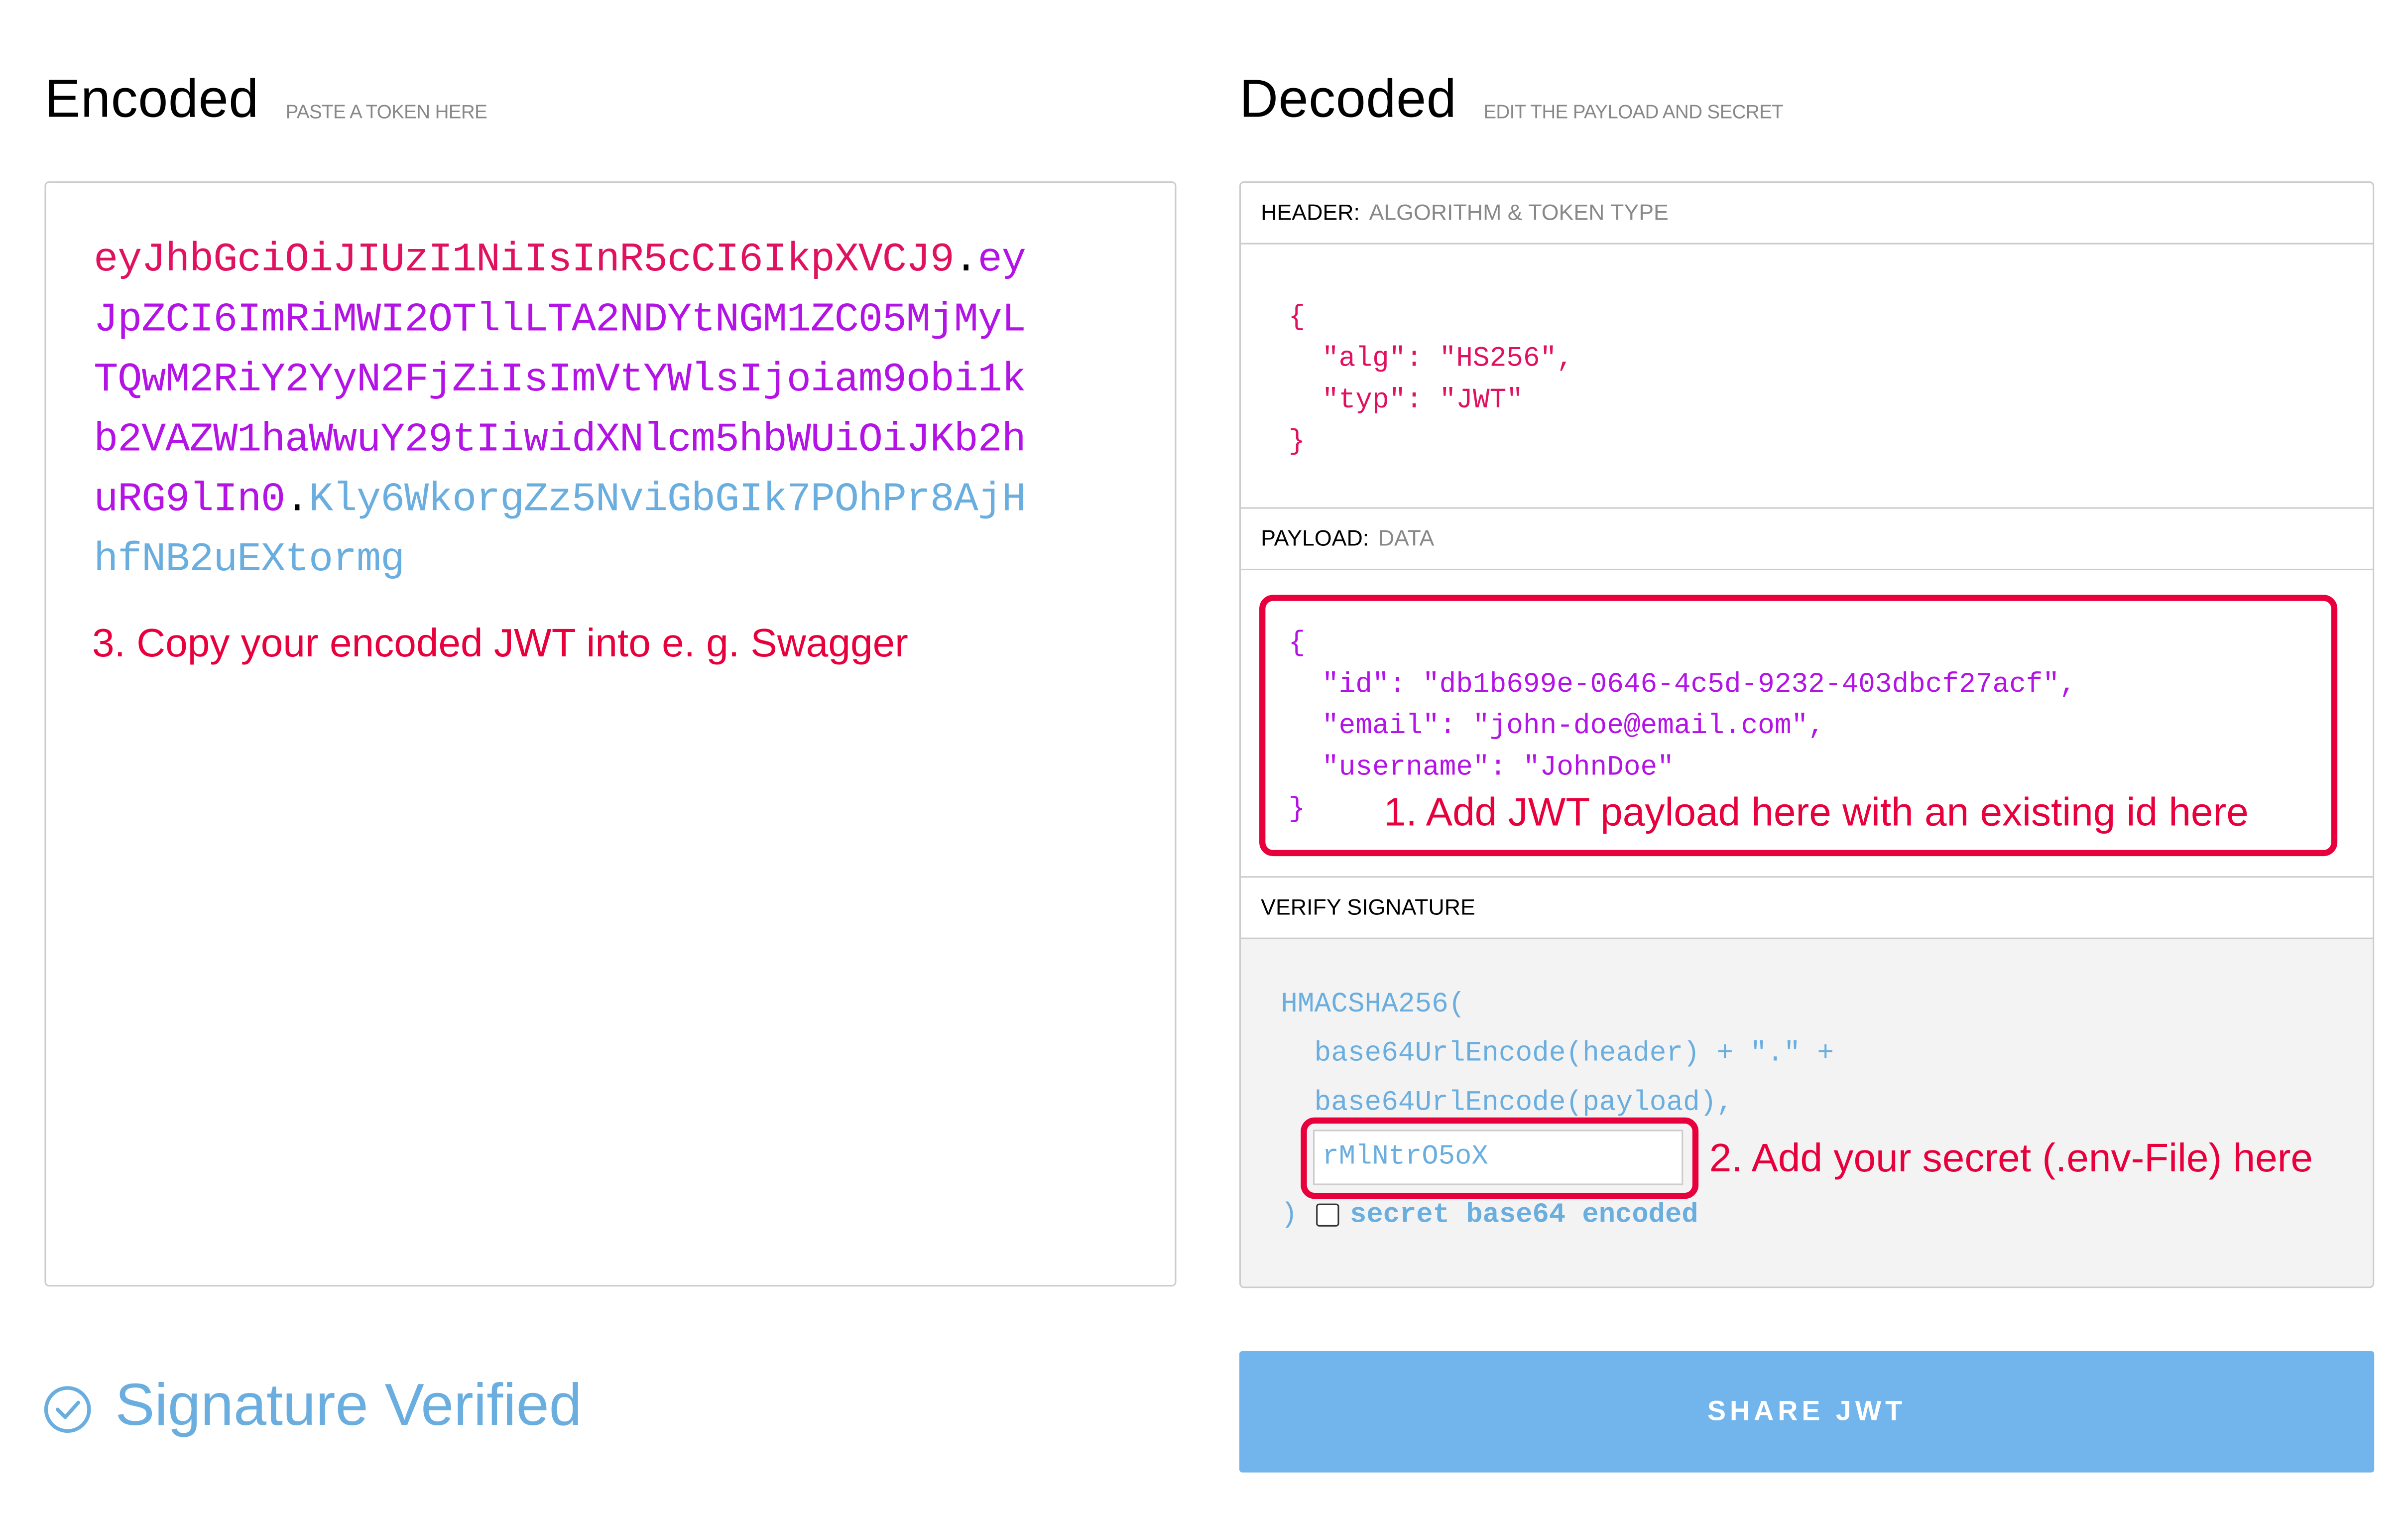 Image resolution: width=2408 pixels, height=1514 pixels. I want to click on verify-section-title: VERIFY SIGNATURE, so click(1807, 908).